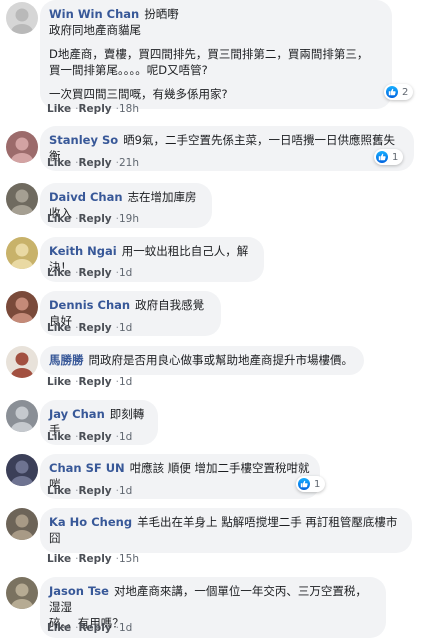  I want to click on comment-author: Stanley So, so click(83, 140).